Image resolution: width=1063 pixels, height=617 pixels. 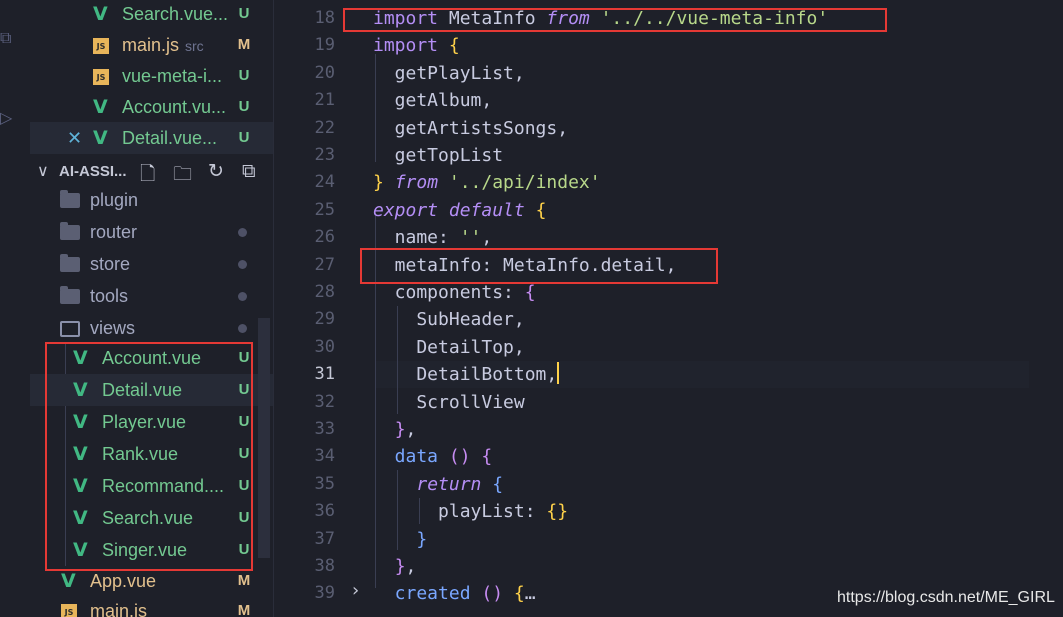 What do you see at coordinates (151, 200) in the screenshot?
I see `folder-item: plugin` at bounding box center [151, 200].